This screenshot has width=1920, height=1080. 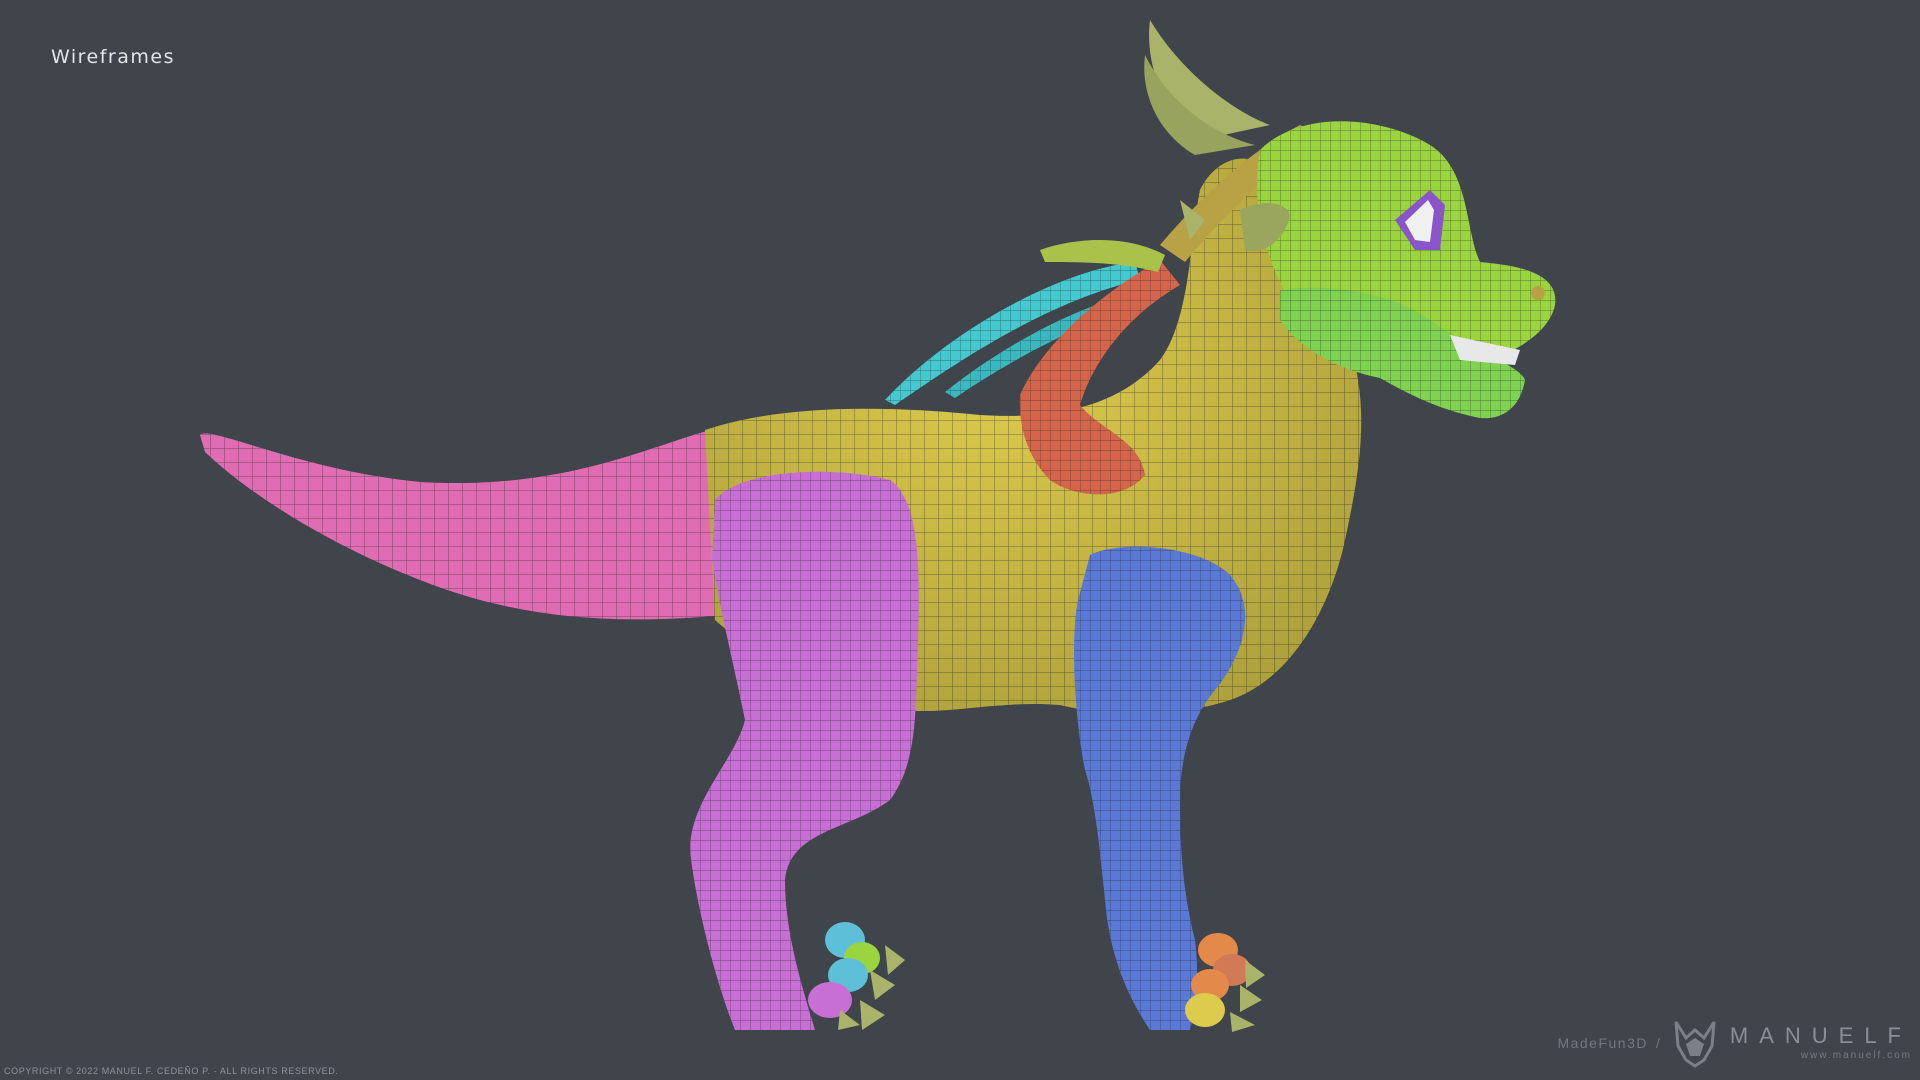 What do you see at coordinates (1538, 293) in the screenshot?
I see `nostril` at bounding box center [1538, 293].